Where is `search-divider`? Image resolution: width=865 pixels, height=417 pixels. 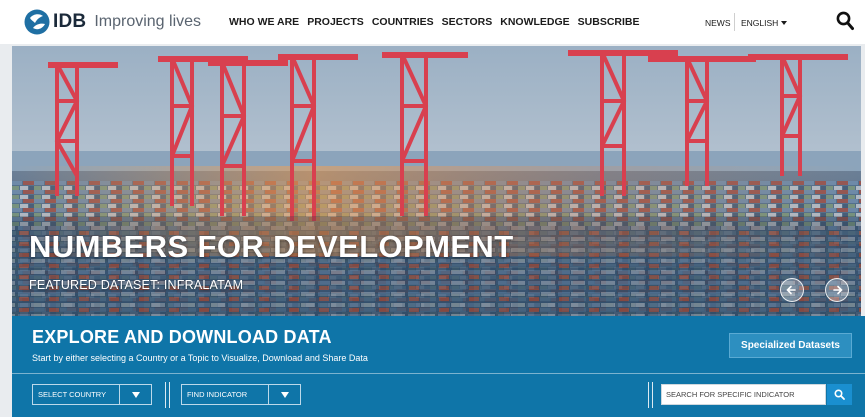
search-divider is located at coordinates (650, 395).